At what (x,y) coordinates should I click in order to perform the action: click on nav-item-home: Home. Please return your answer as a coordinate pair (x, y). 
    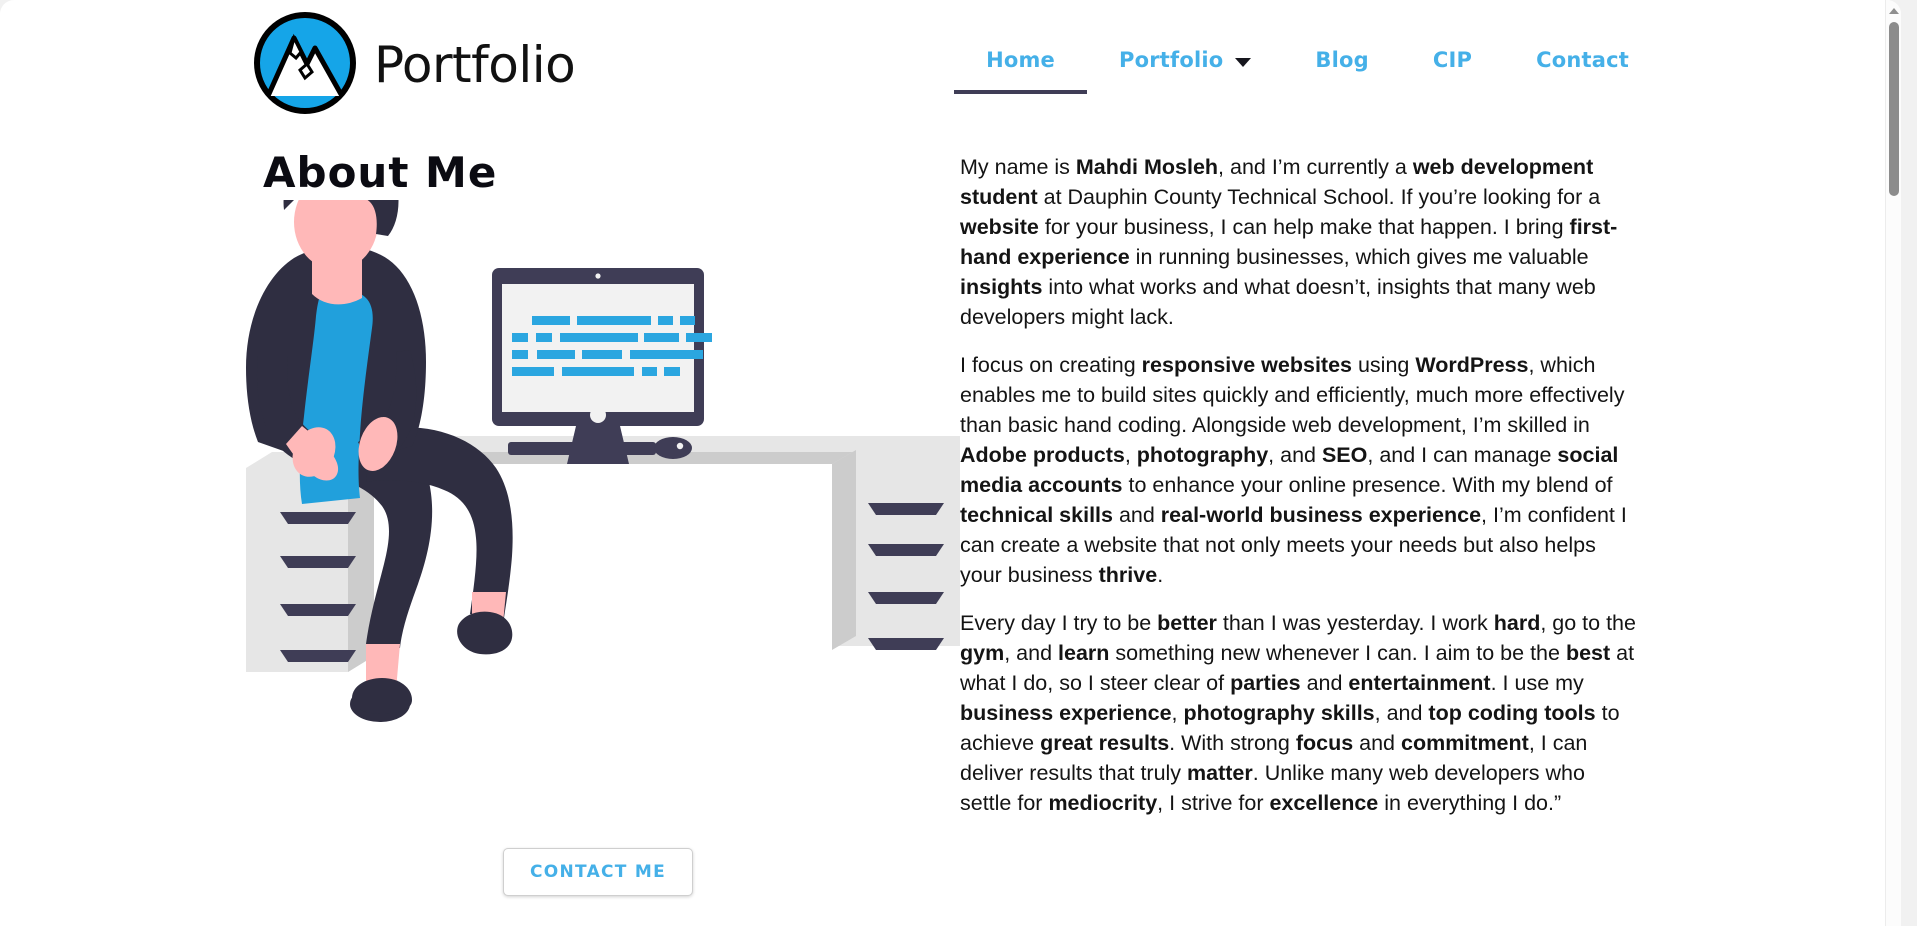
    Looking at the image, I should click on (1020, 71).